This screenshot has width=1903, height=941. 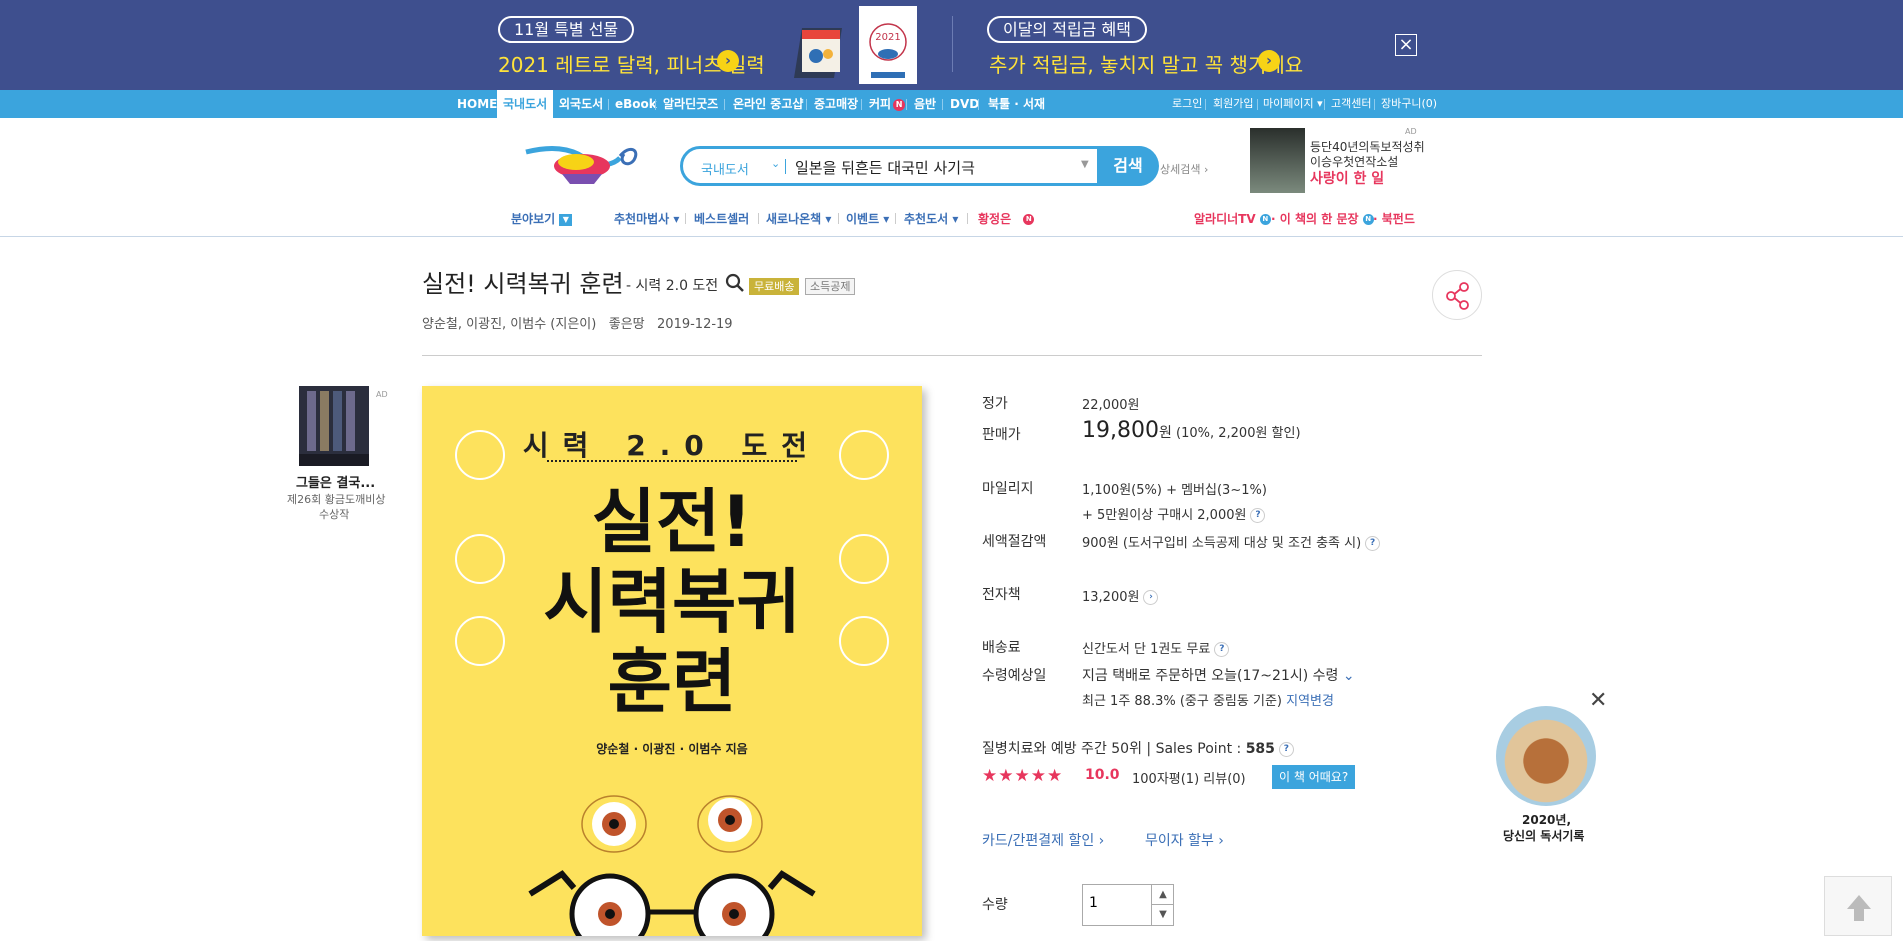 I want to click on banner-right-text: 추가 적립금, 놓치지 말고 꼭 챙기세요, so click(x=1146, y=63).